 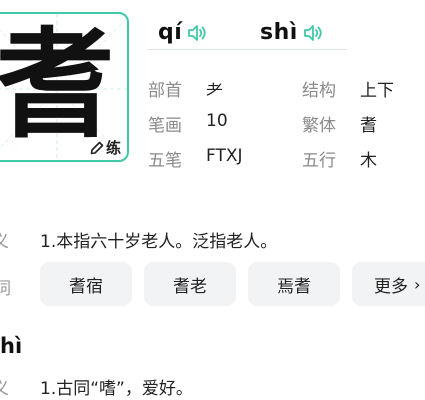 I want to click on word-chip: 耆老, so click(x=190, y=284).